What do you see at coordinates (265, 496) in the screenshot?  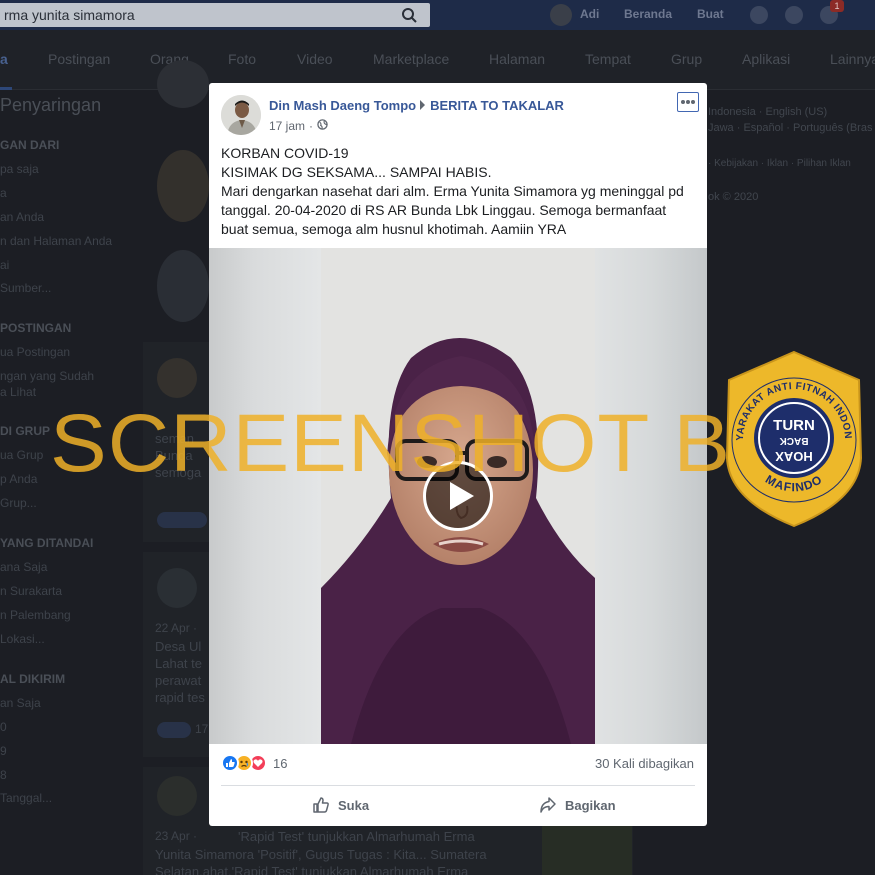 I see `video-blur-left` at bounding box center [265, 496].